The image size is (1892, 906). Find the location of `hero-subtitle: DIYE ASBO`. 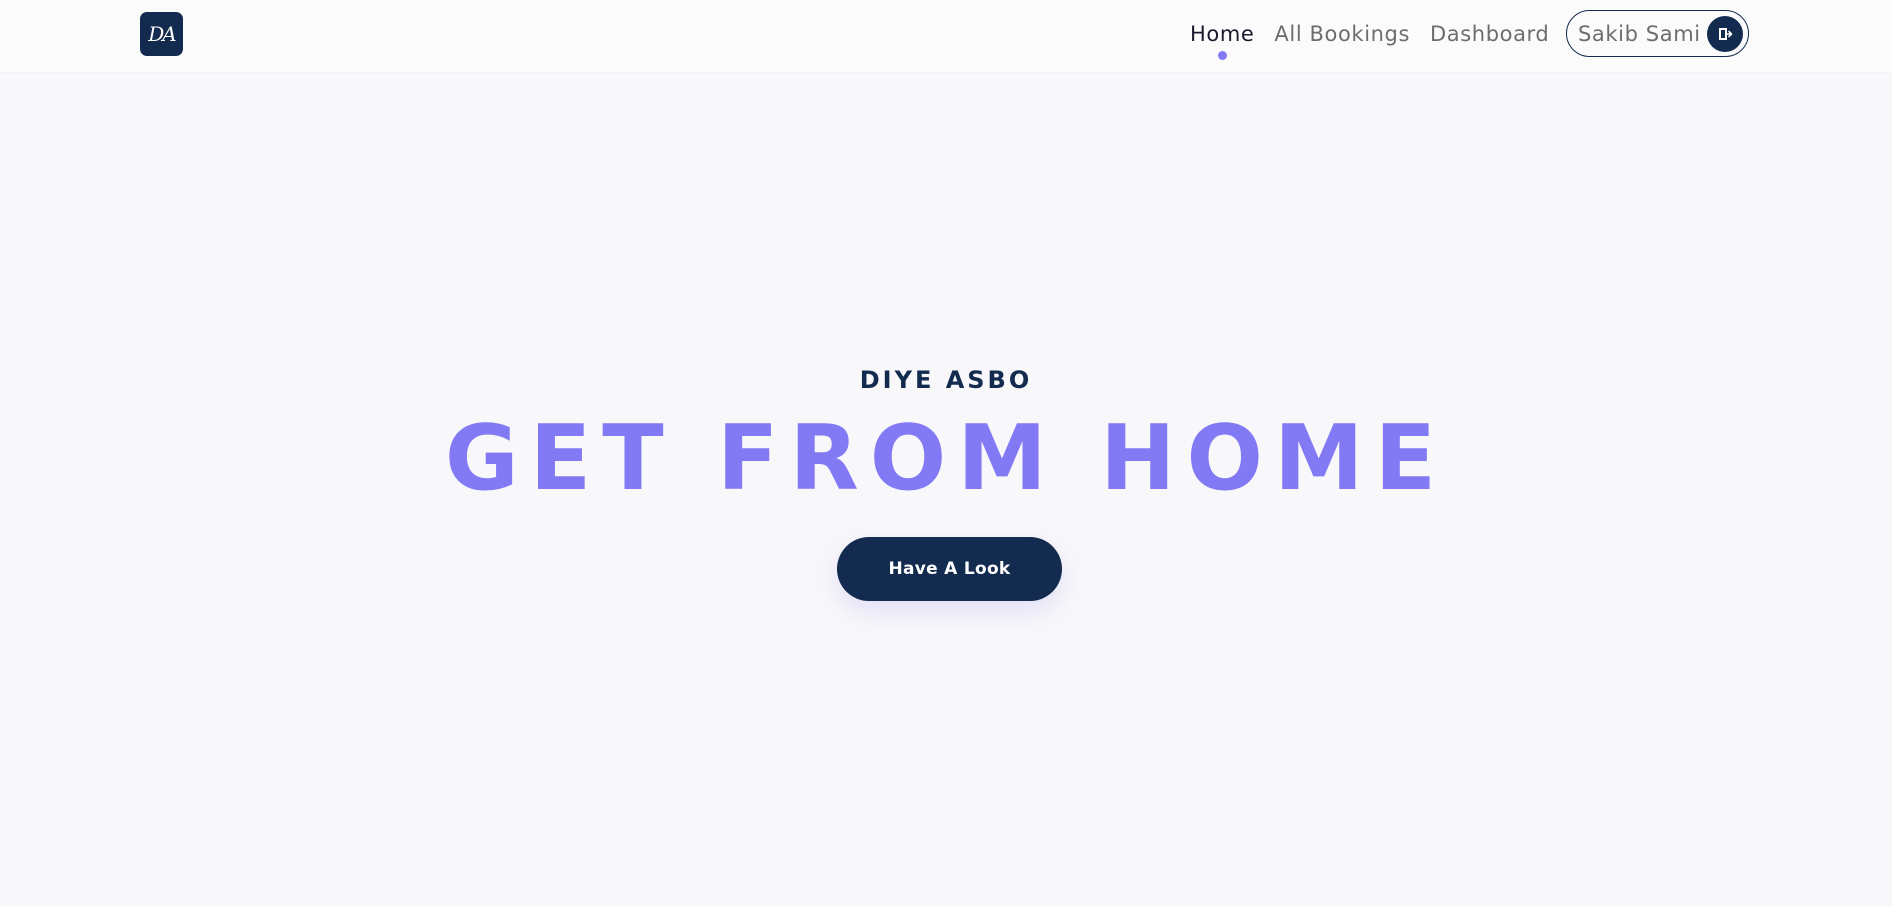

hero-subtitle: DIYE ASBO is located at coordinates (946, 380).